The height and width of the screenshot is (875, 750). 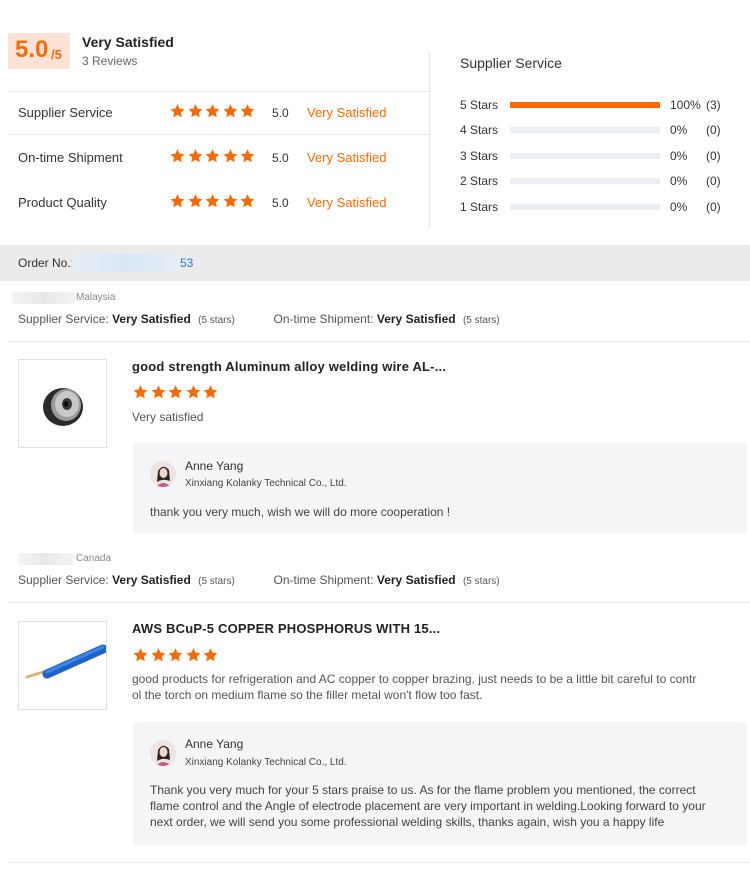 What do you see at coordinates (479, 130) in the screenshot?
I see `distribution-label: 4 Stars` at bounding box center [479, 130].